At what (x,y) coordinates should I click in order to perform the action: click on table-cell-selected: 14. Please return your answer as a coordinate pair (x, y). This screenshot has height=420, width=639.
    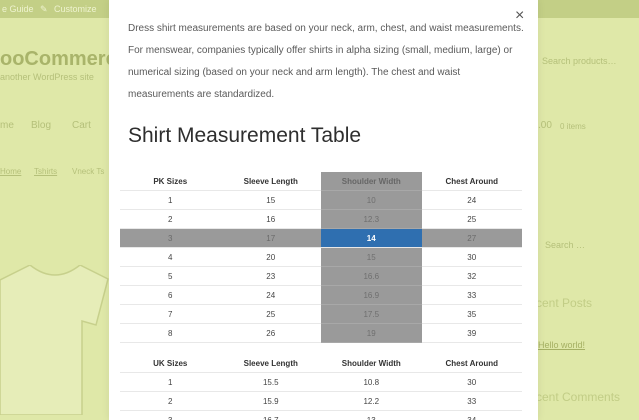
    Looking at the image, I should click on (371, 238).